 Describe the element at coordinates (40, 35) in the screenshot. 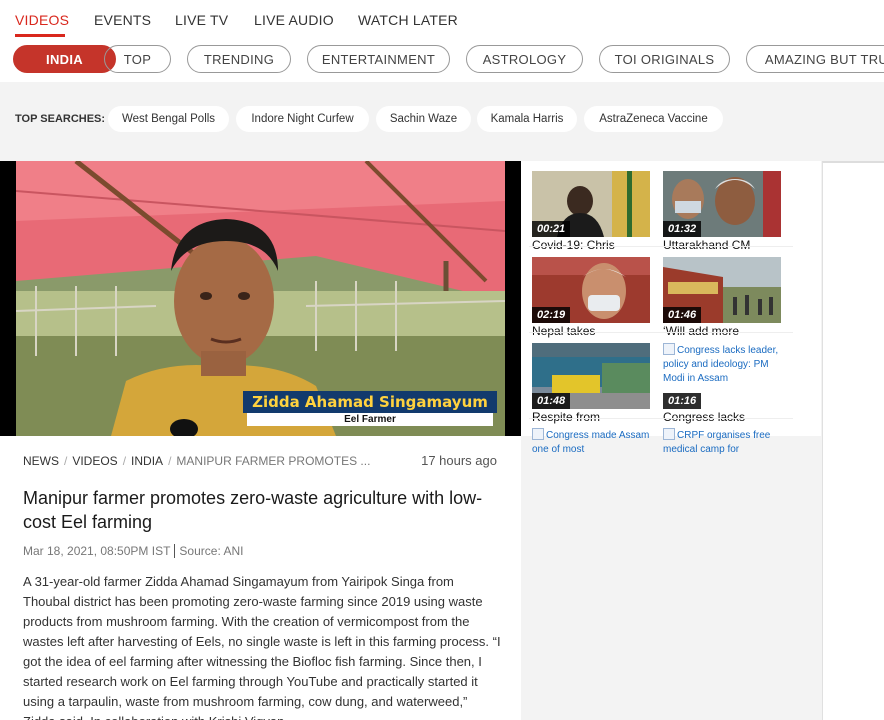

I see `active-nav-indicator` at that location.